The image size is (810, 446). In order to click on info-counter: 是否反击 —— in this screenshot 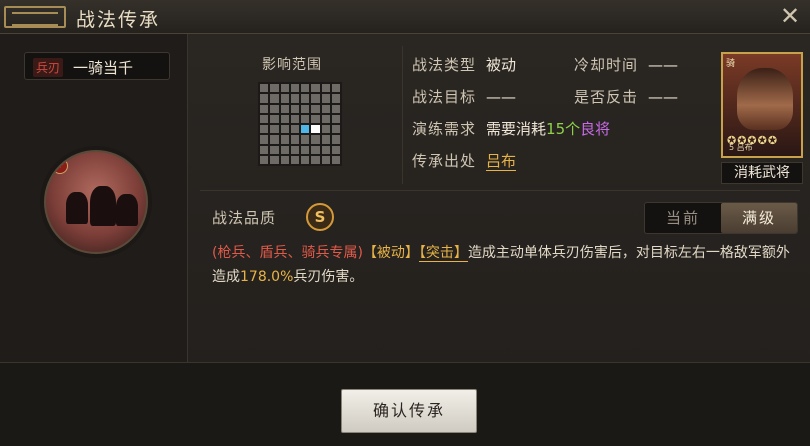, I will do `click(626, 96)`.